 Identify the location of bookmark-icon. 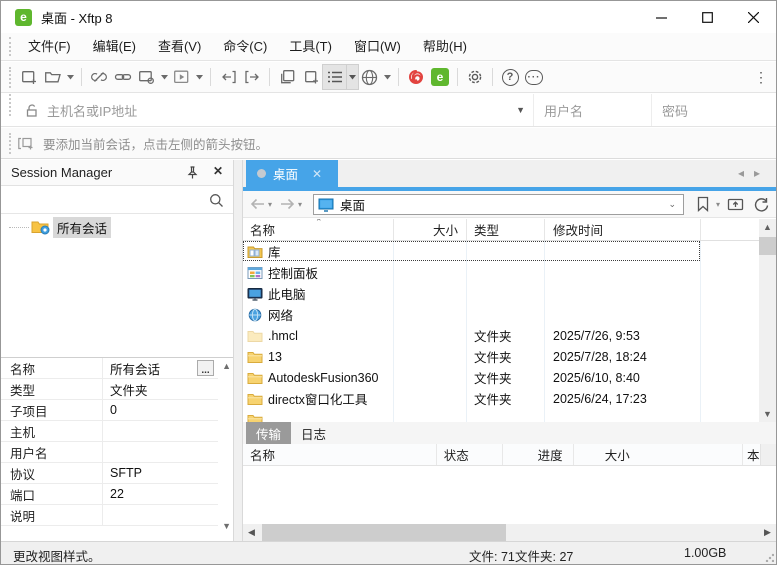
(703, 204).